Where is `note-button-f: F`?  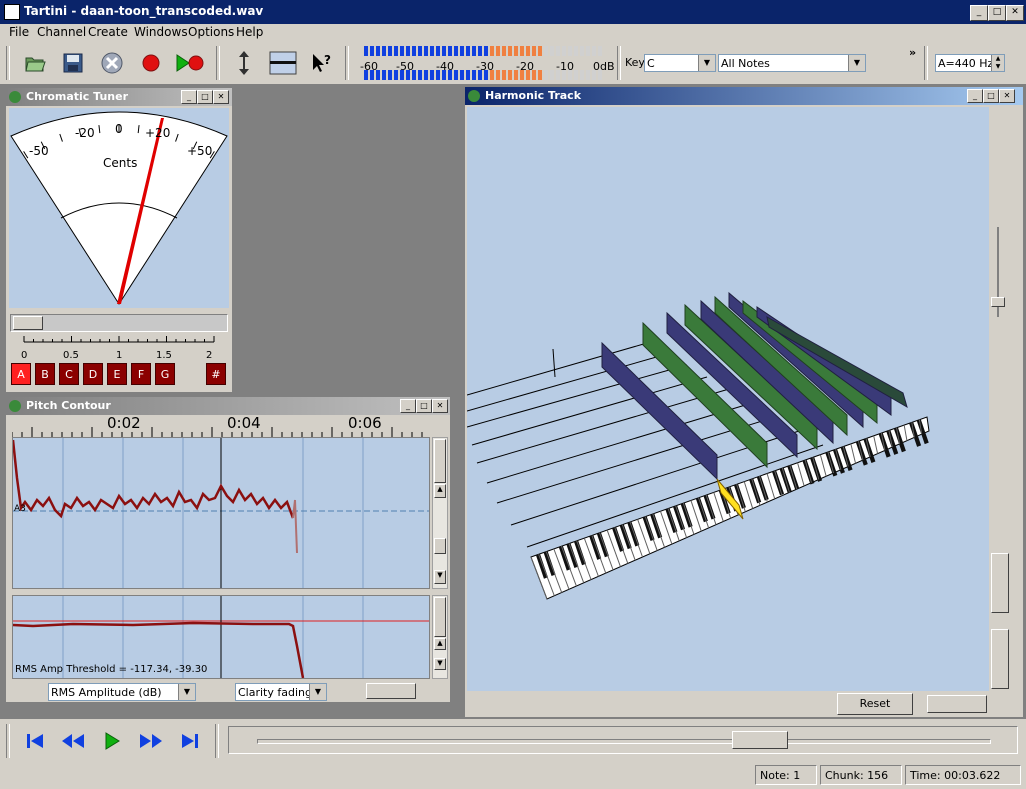
note-button-f: F is located at coordinates (141, 374).